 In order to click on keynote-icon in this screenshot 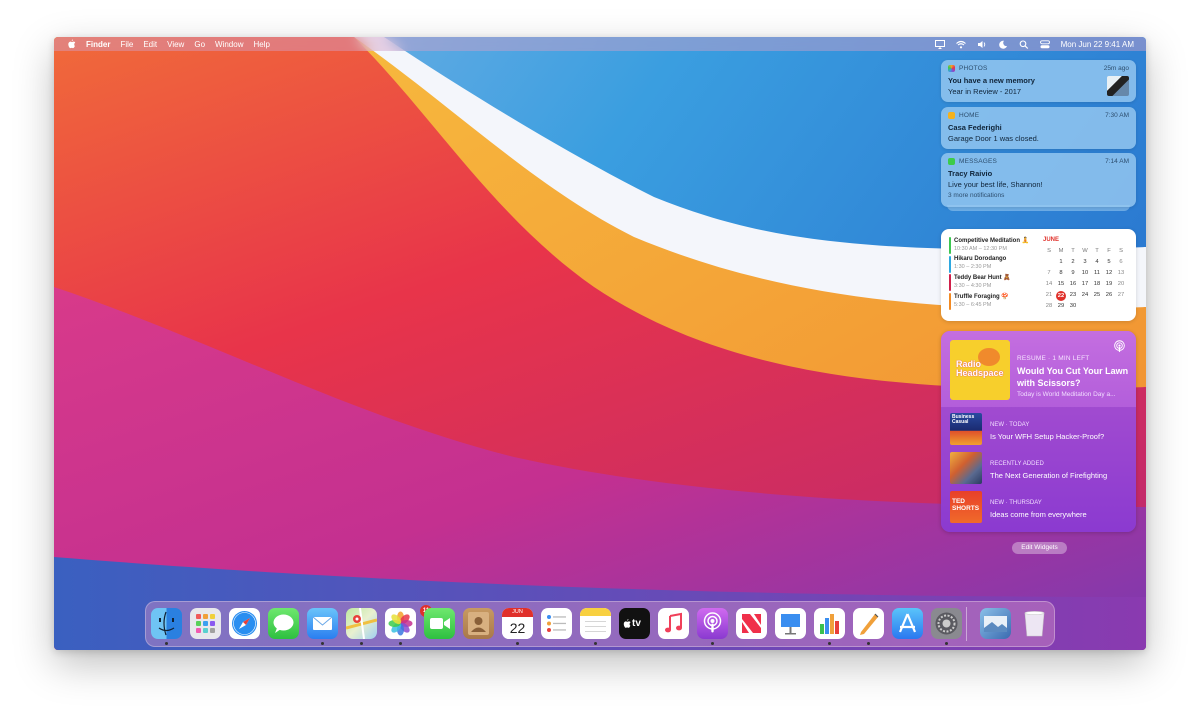, I will do `click(790, 623)`.